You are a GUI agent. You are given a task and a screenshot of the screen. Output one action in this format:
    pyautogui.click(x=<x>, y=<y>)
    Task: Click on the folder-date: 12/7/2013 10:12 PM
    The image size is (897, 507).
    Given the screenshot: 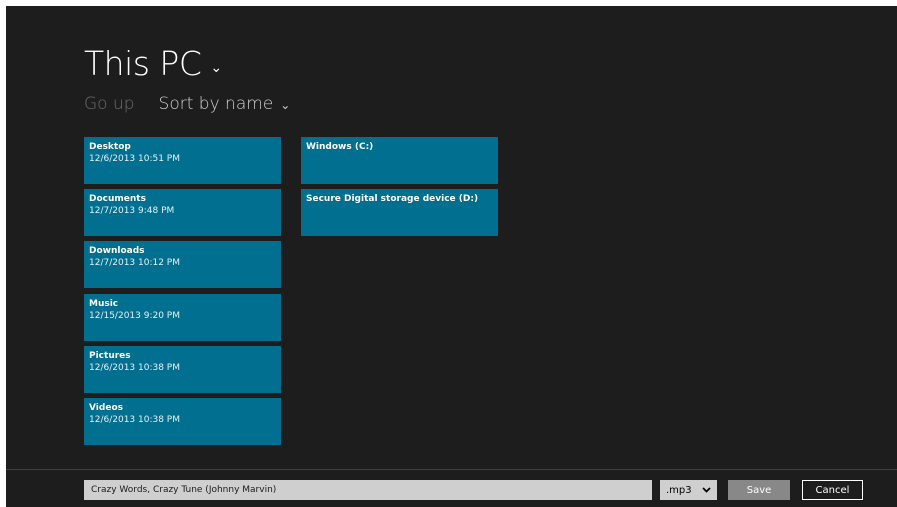 What is the action you would take?
    pyautogui.click(x=134, y=263)
    